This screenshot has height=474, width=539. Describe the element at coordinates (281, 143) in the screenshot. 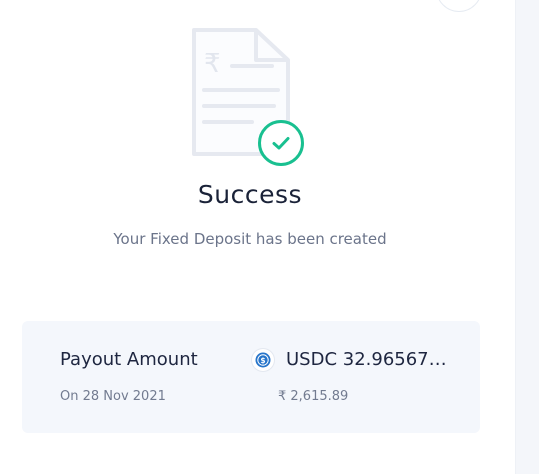

I see `check-circle-icon` at that location.